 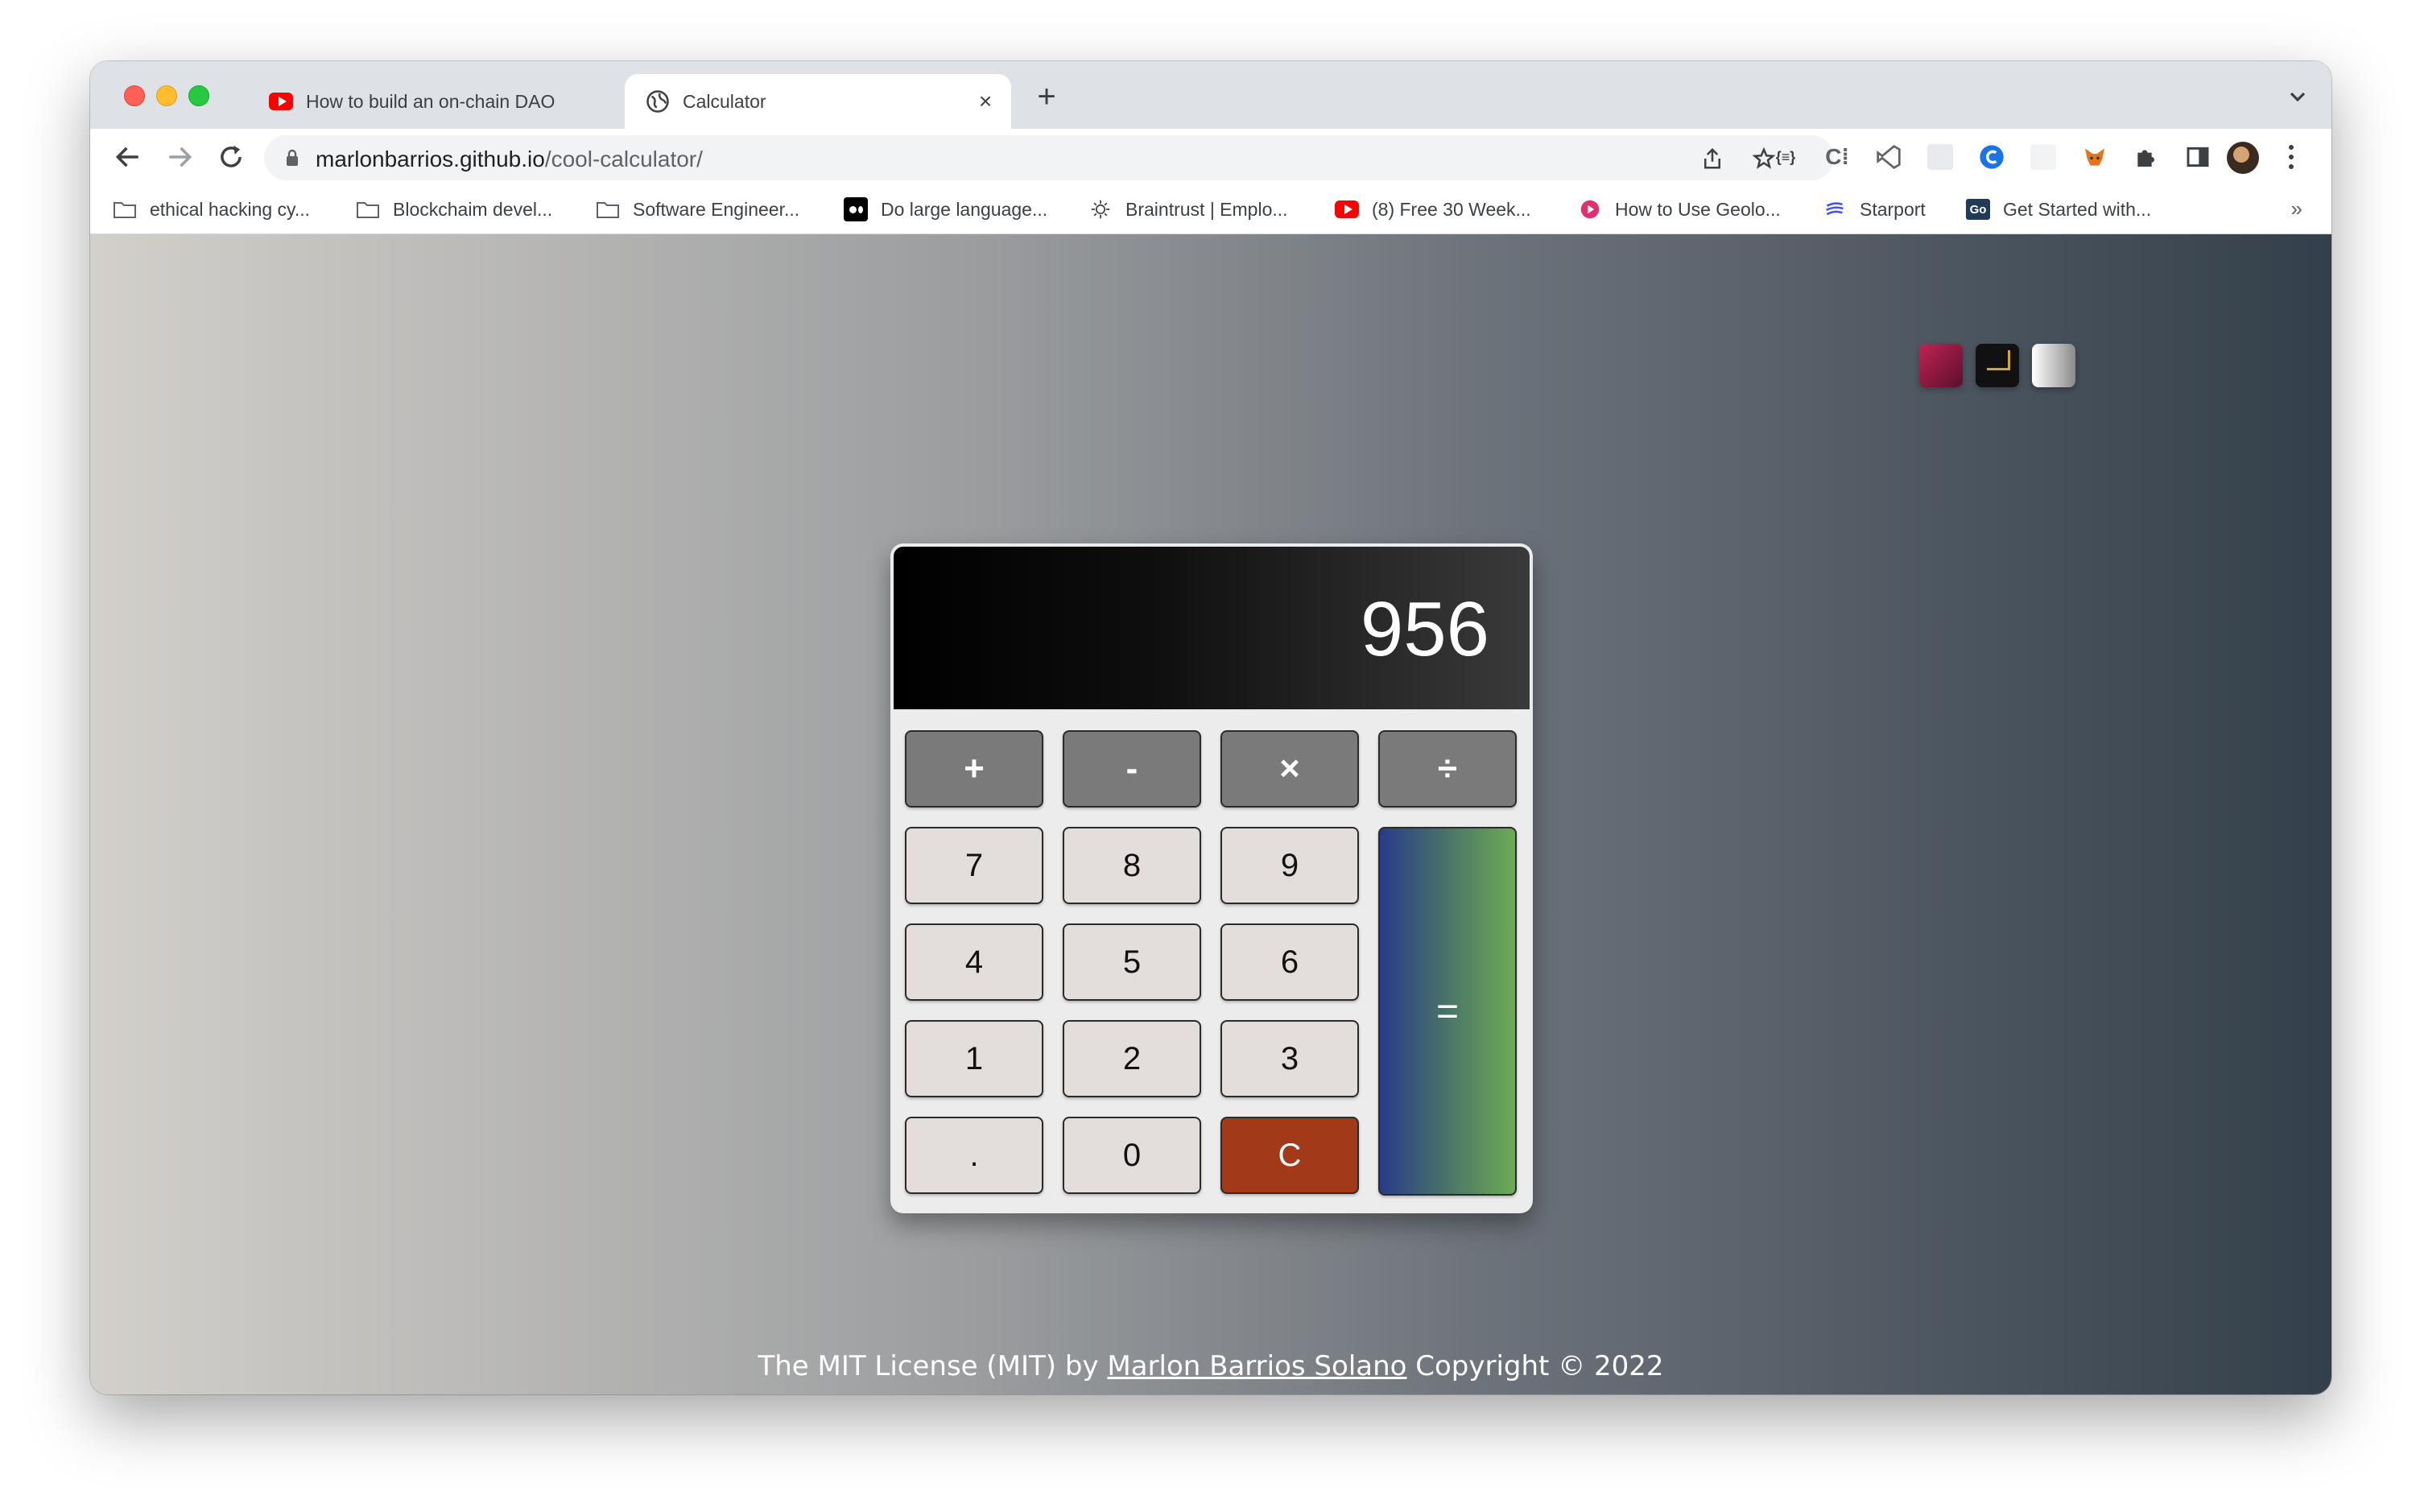 I want to click on digit-0-button: 0, so click(x=1132, y=1155).